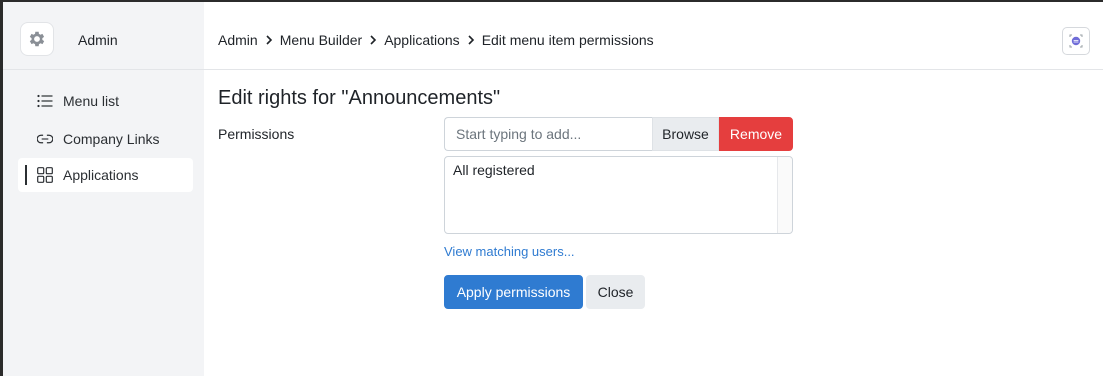 The image size is (1103, 376). What do you see at coordinates (98, 40) in the screenshot?
I see `brand-name: Admin` at bounding box center [98, 40].